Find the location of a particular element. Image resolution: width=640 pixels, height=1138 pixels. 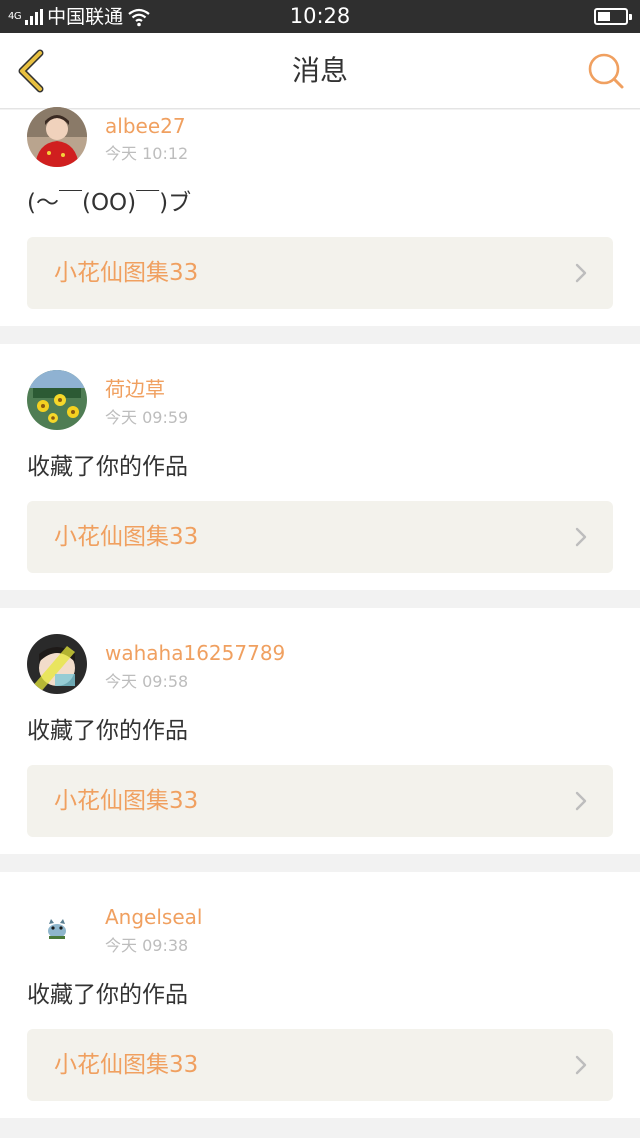

timestamp: 今天 09:58 is located at coordinates (147, 681).